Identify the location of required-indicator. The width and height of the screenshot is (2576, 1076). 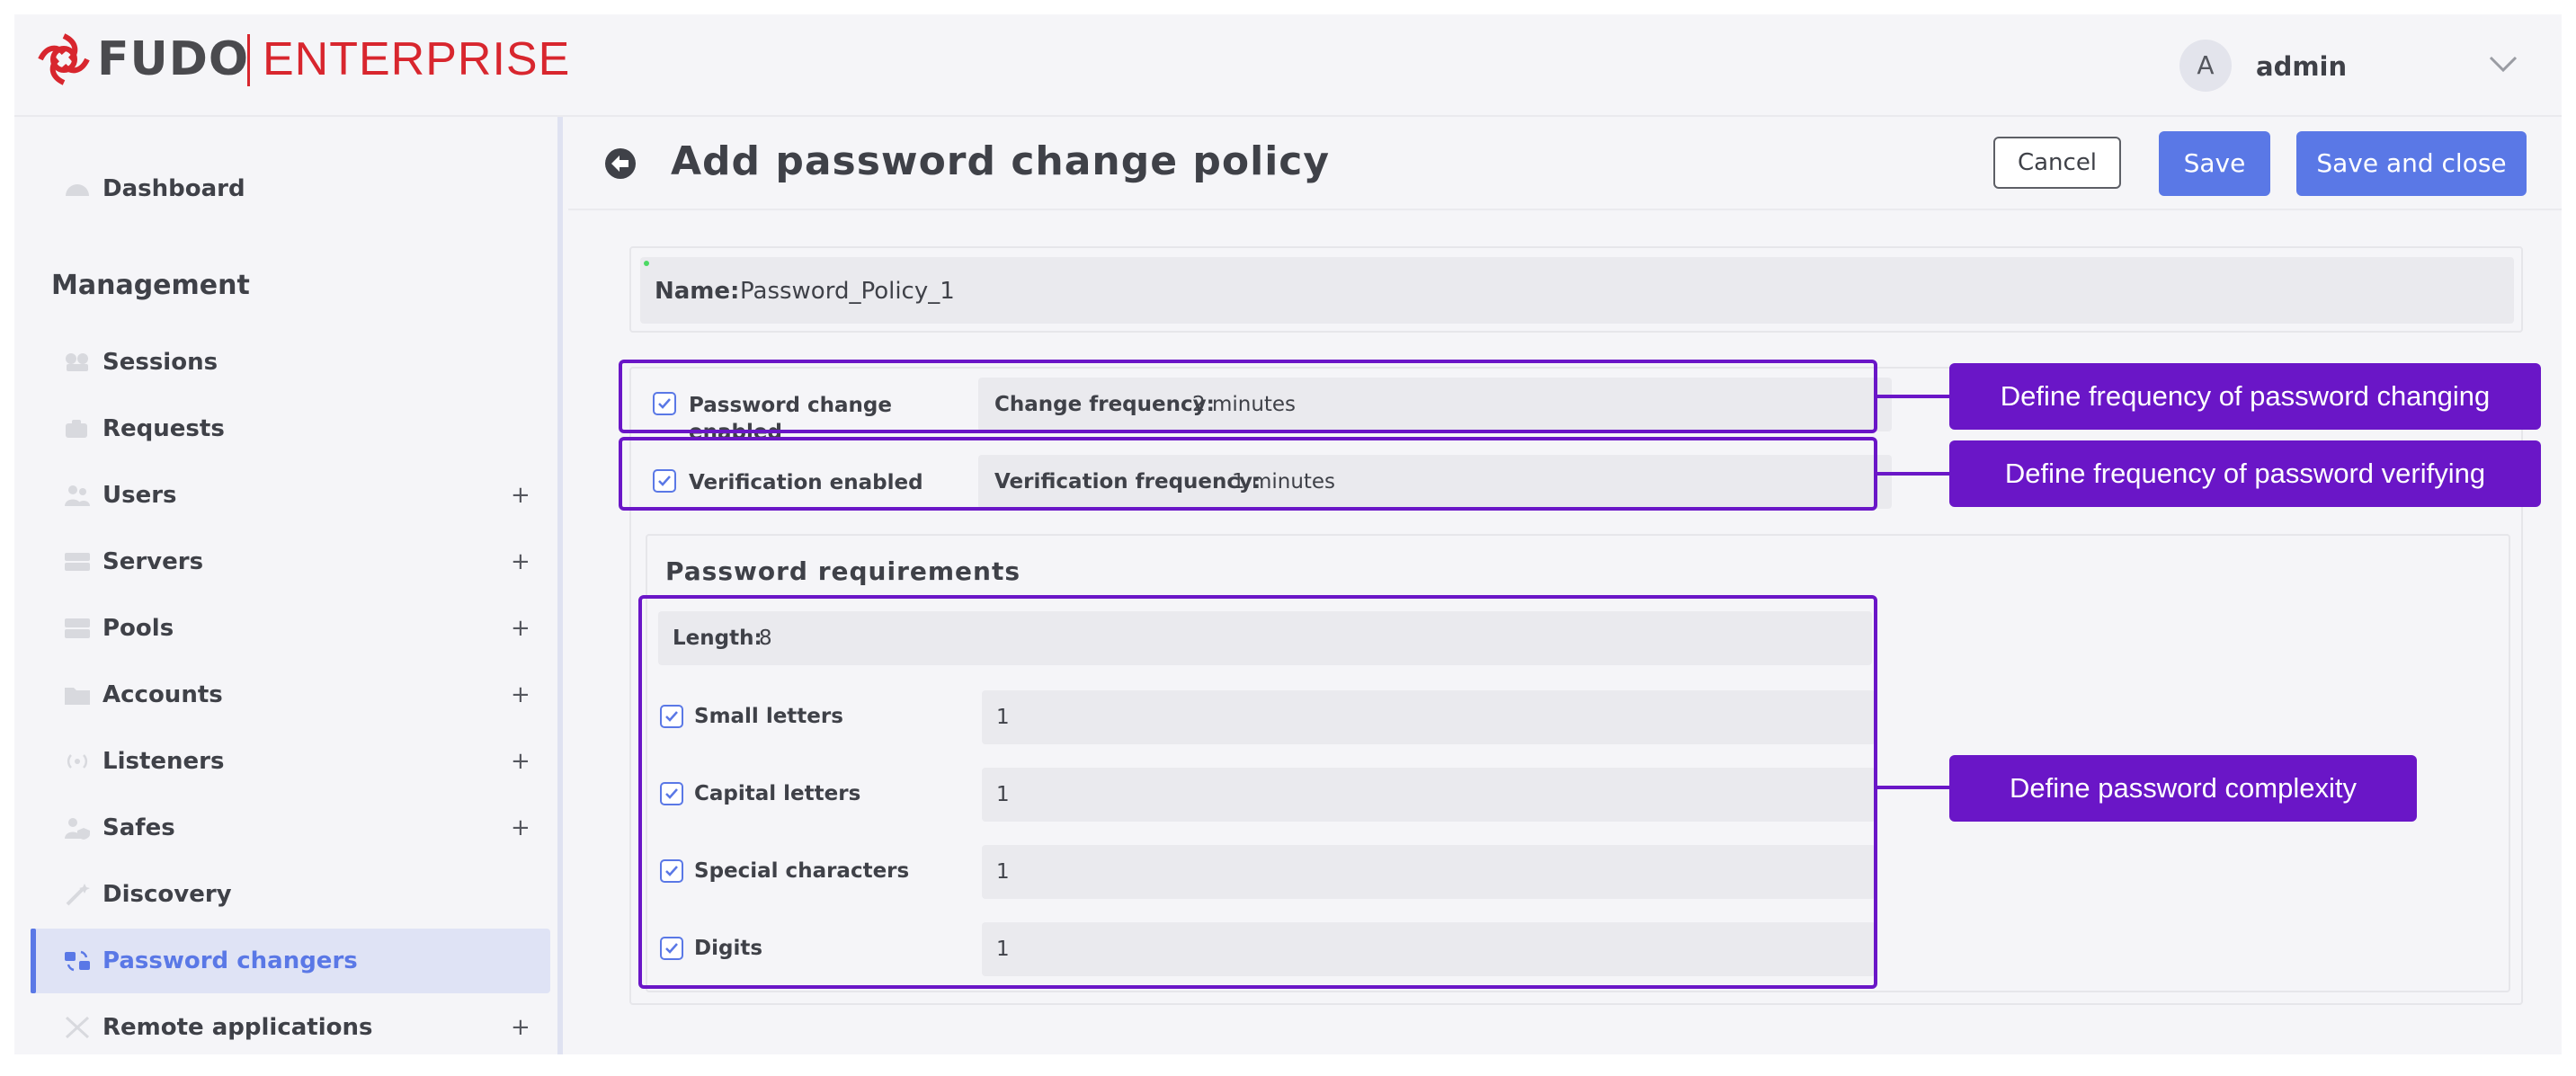
(647, 263).